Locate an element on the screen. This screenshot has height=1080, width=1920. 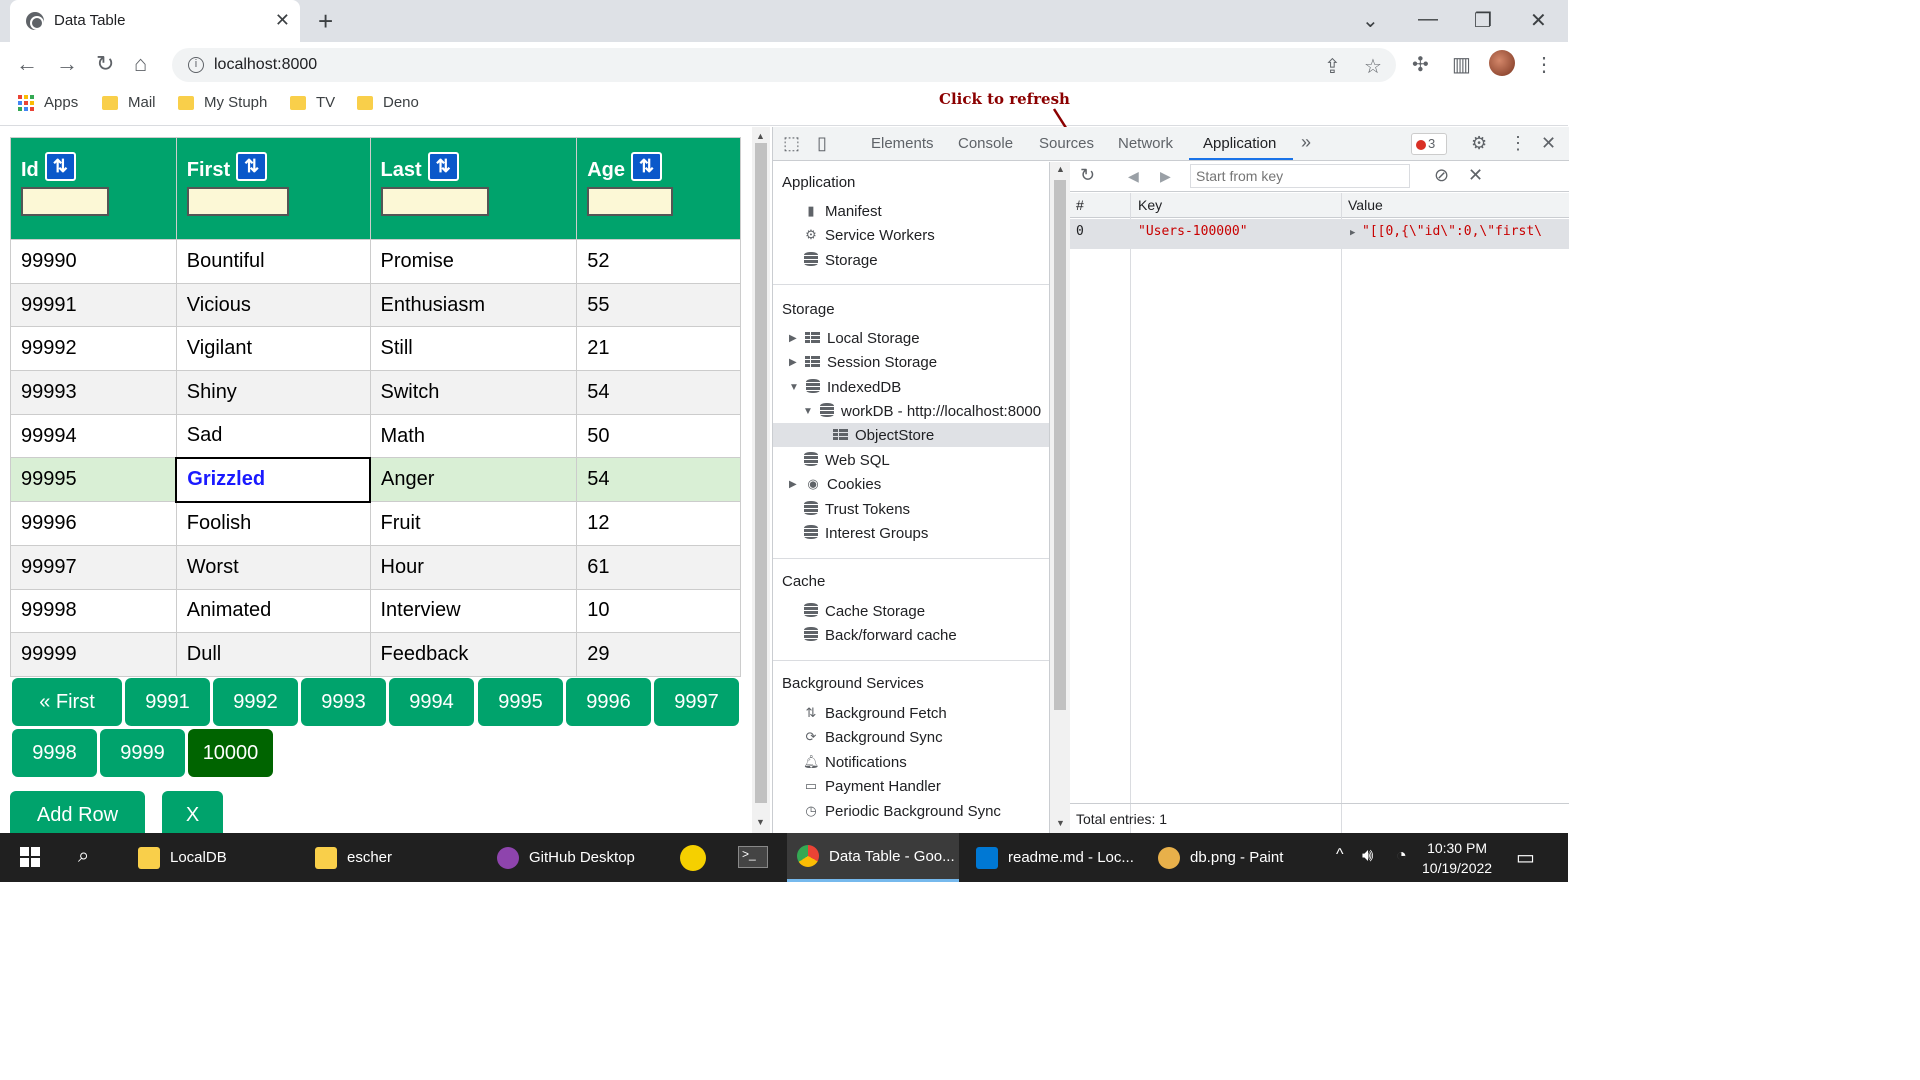
url-text: localhost:8000 is located at coordinates (265, 65).